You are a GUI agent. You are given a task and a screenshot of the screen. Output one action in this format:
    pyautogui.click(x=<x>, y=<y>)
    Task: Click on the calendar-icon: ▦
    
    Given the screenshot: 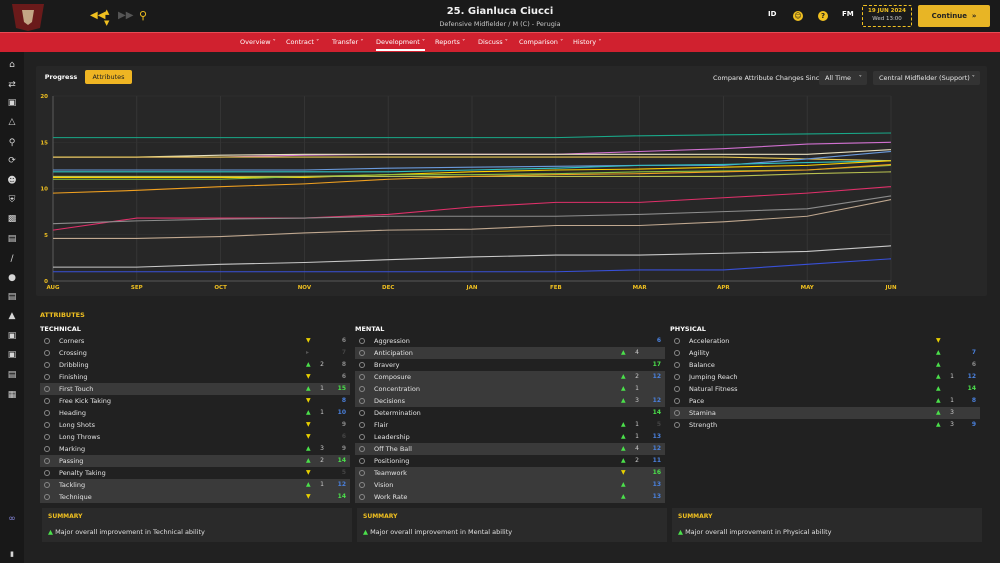 What is the action you would take?
    pyautogui.click(x=12, y=395)
    